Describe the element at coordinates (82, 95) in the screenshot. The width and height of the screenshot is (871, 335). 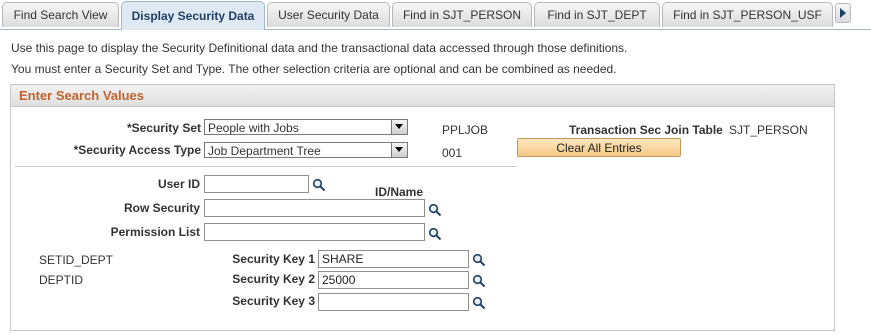
I see `group-title: Enter Search Values` at that location.